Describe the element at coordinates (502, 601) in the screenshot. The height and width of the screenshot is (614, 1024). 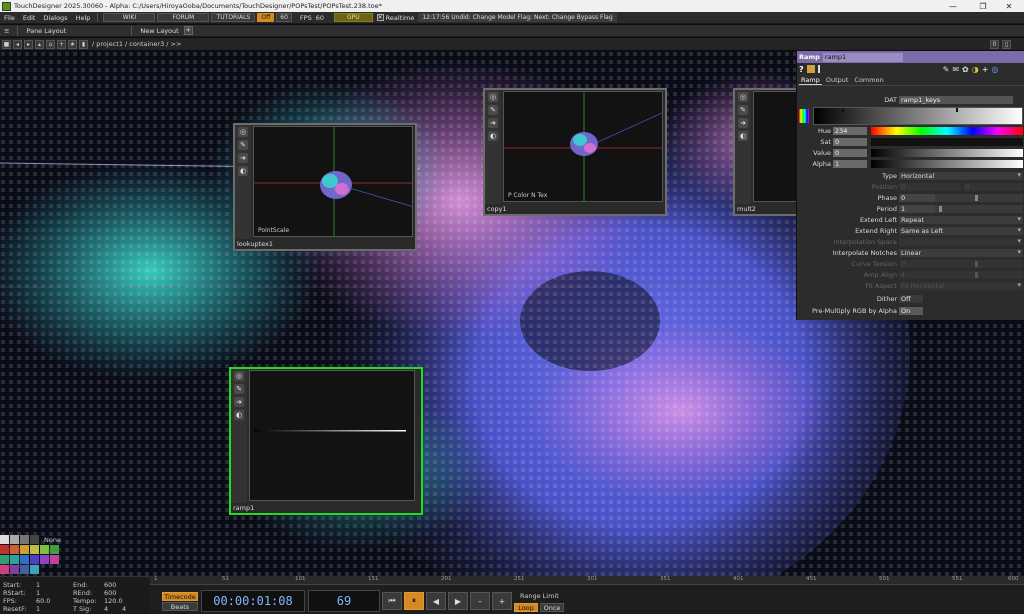
I see `increment-button: +` at that location.